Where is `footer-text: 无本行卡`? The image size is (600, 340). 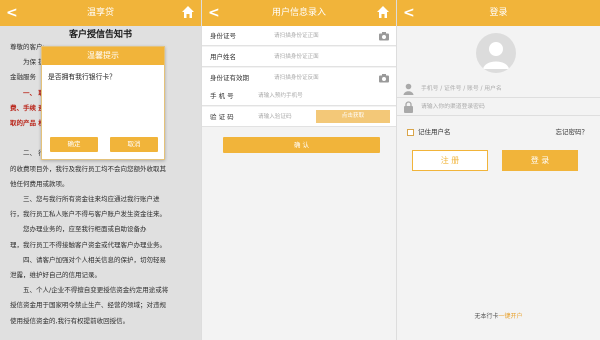 footer-text: 无本行卡 is located at coordinates (486, 316).